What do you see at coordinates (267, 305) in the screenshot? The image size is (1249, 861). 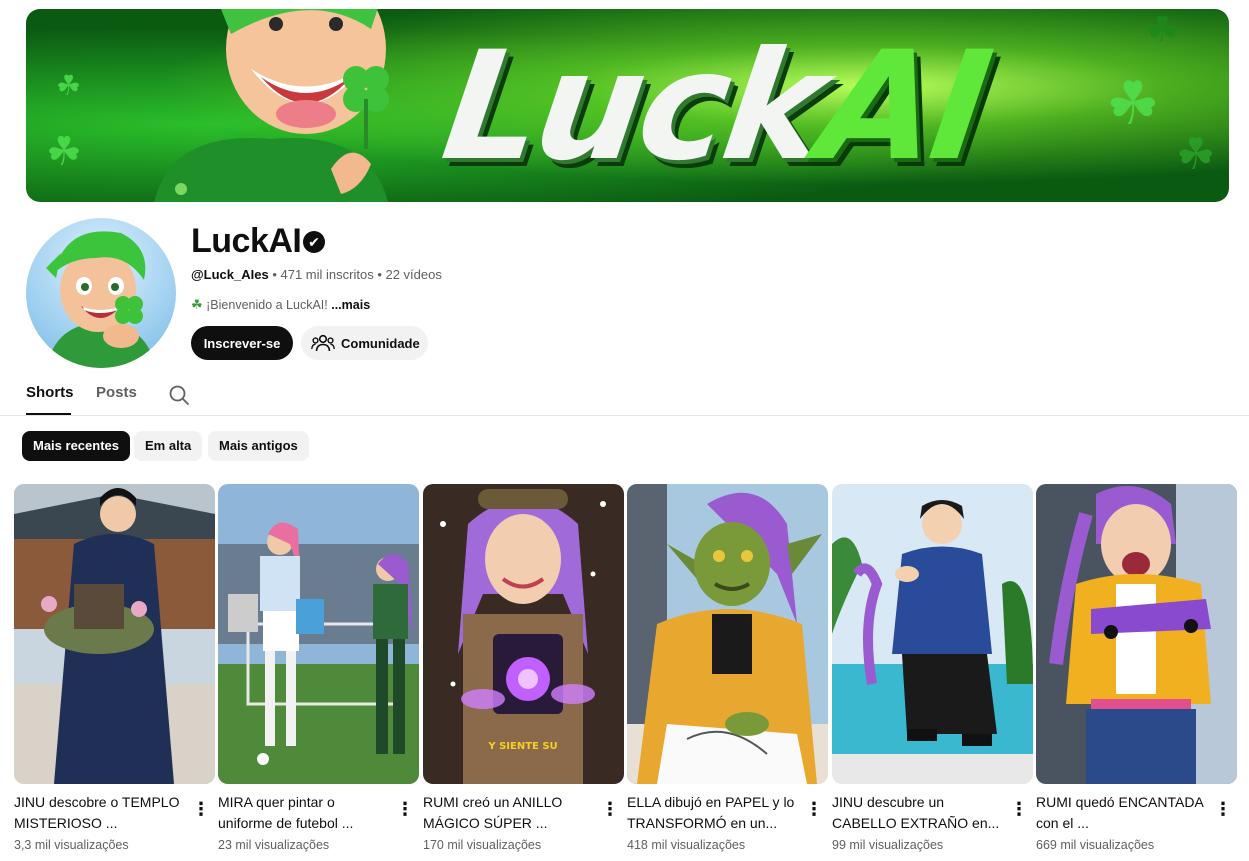 I see `description-text: ¡Bienvenido a LuckAI!` at bounding box center [267, 305].